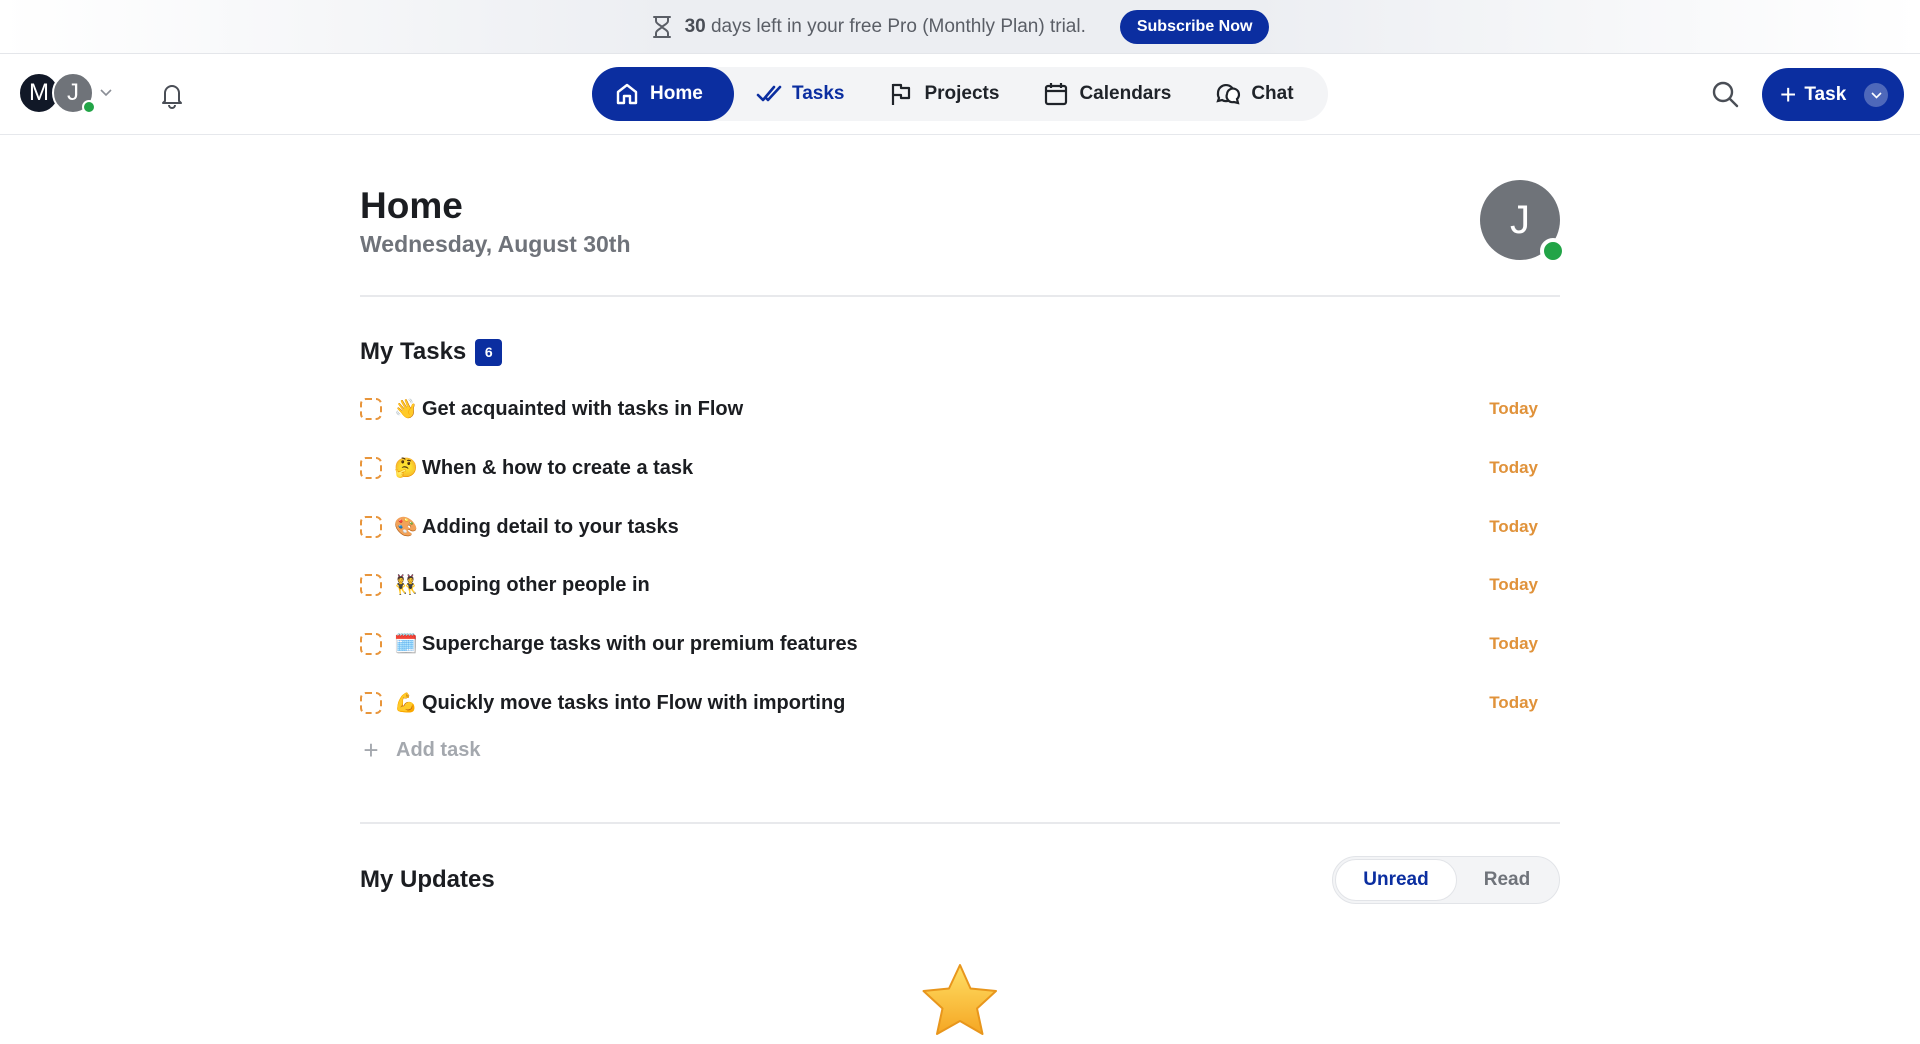 This screenshot has width=1920, height=1044. I want to click on nav-label: Chat, so click(1272, 93).